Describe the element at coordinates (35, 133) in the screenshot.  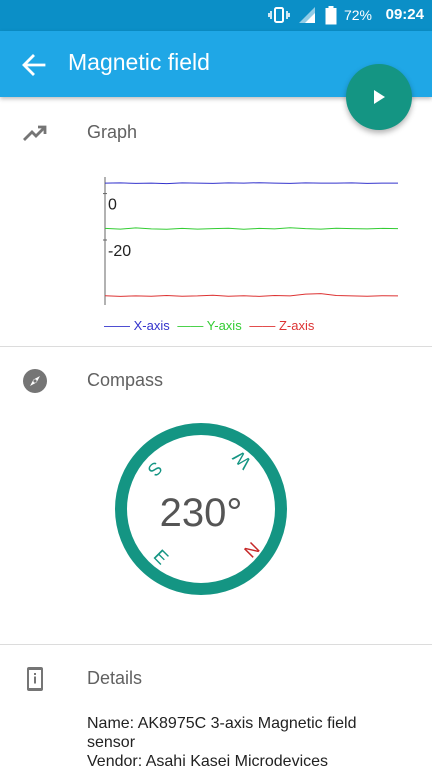
I see `trending-up-icon` at that location.